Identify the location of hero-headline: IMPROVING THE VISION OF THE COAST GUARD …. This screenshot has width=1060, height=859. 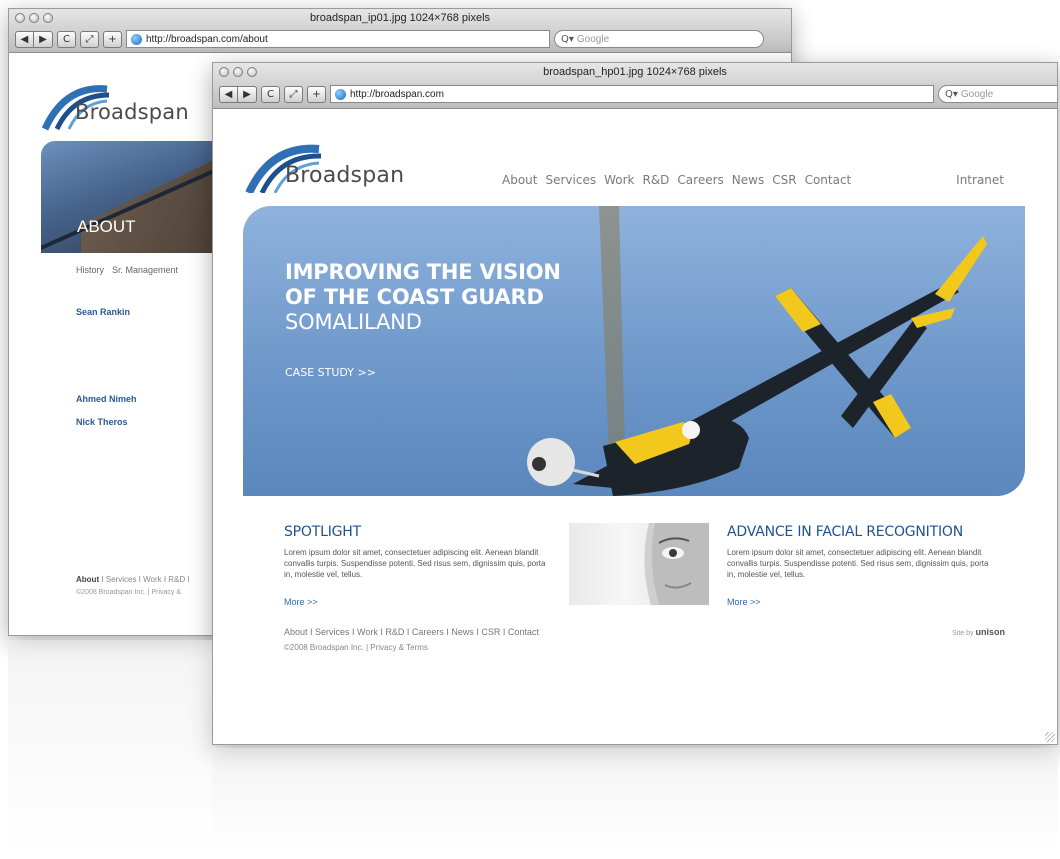
(423, 297).